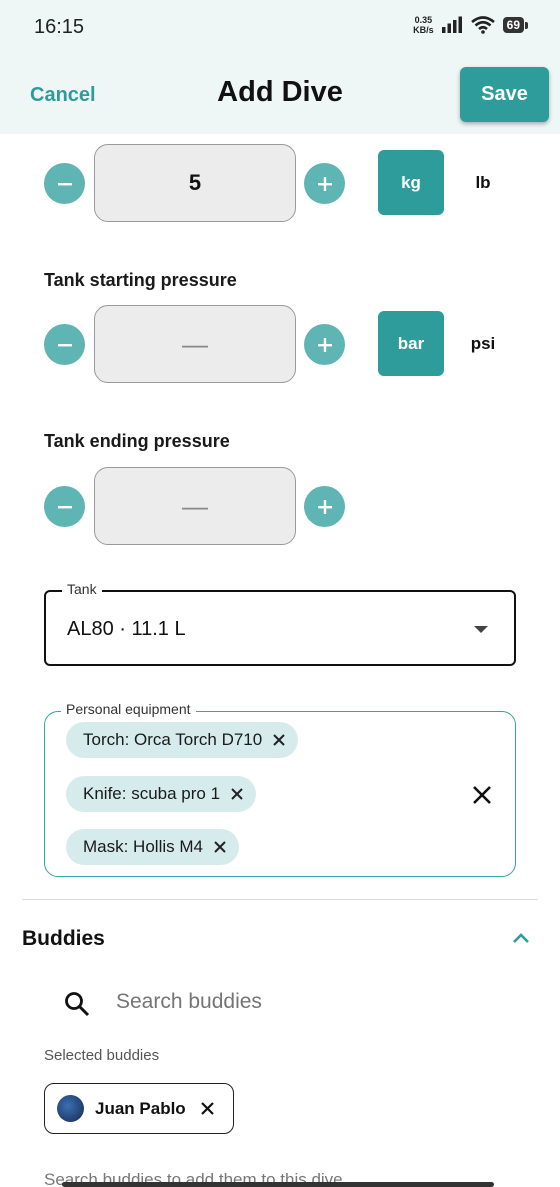  I want to click on weight-stepper: 5 kg lb, so click(284, 183).